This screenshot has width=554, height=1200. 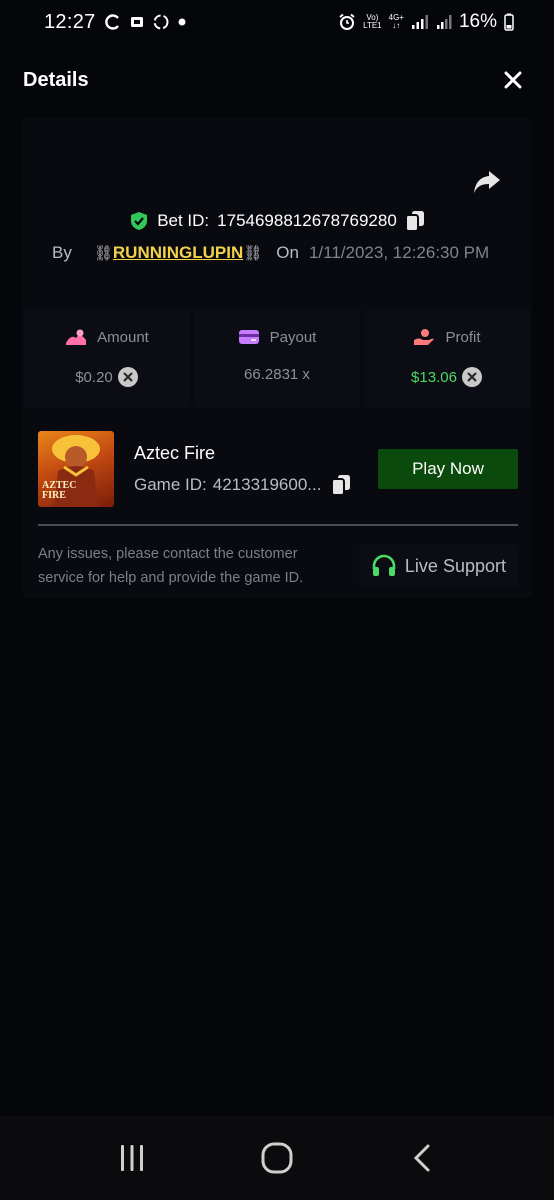 I want to click on status-time: 12:27, so click(x=70, y=21).